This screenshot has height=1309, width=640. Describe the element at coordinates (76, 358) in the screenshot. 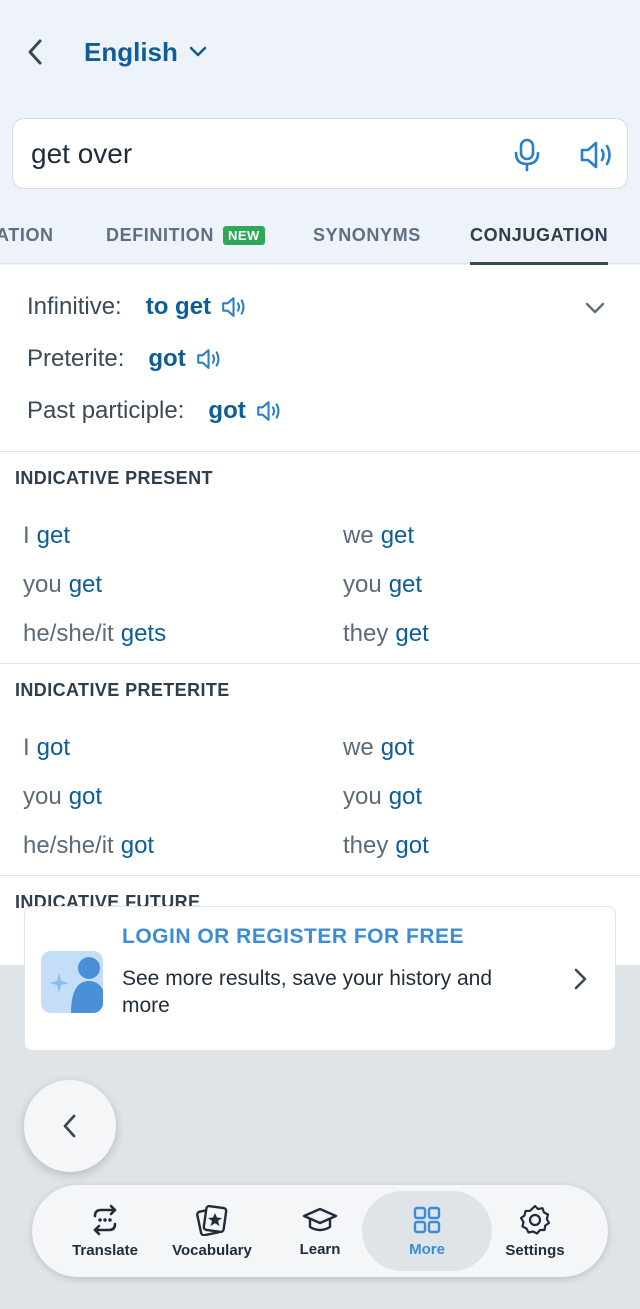

I see `preterite-label: Preterite:` at that location.